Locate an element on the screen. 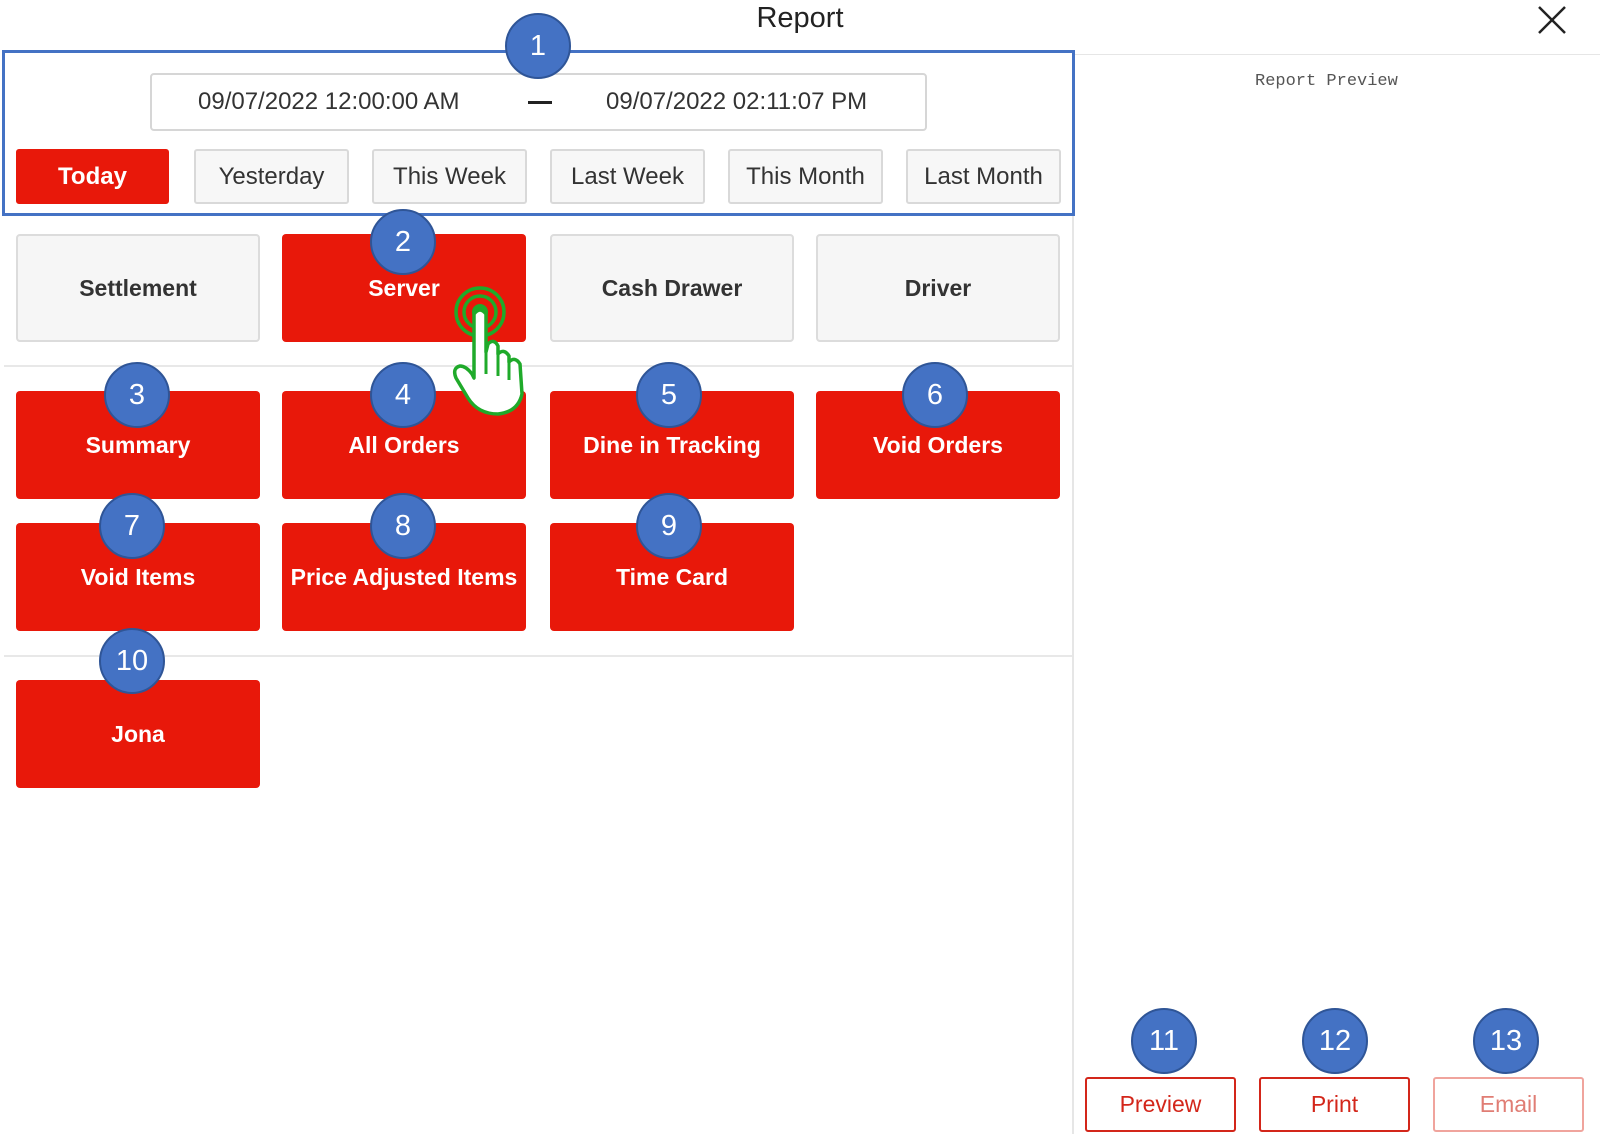  person-jona-button: Jona is located at coordinates (138, 734).